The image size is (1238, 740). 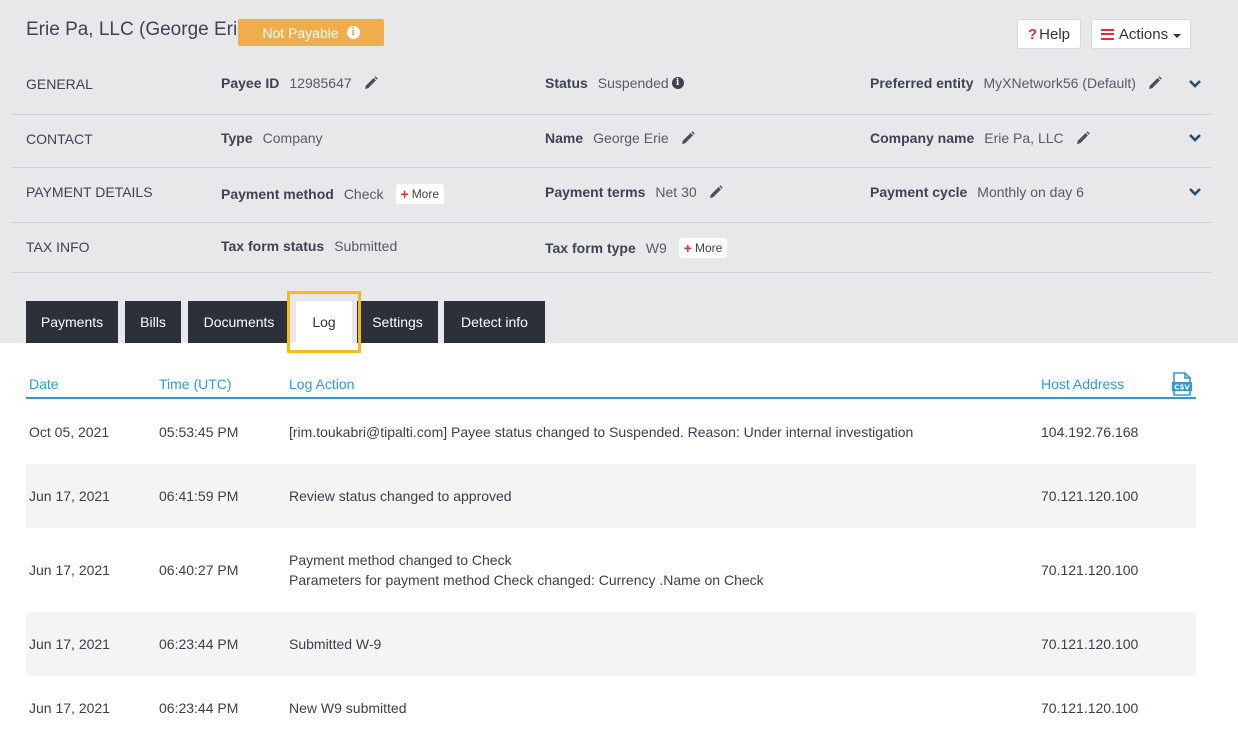 I want to click on section-tax-info: TAX INFO, so click(x=58, y=247).